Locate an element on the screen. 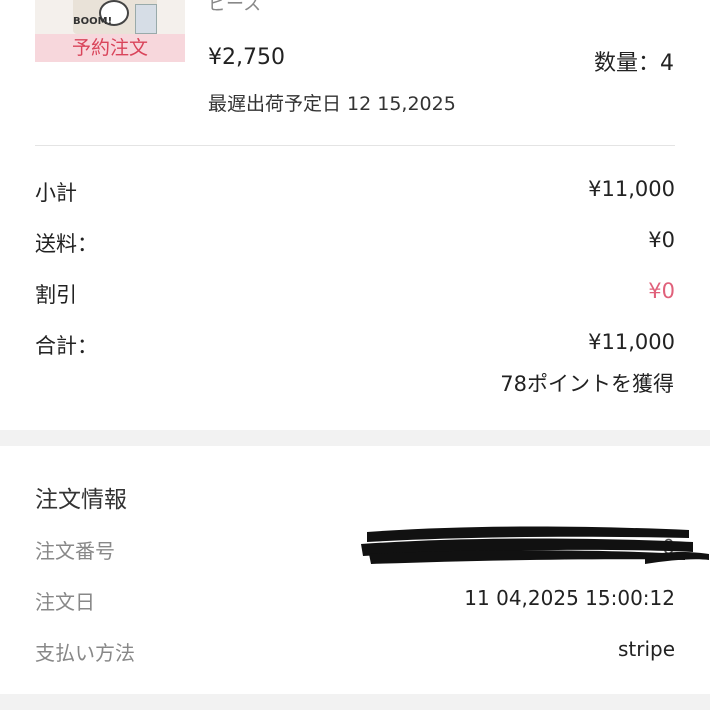 The image size is (710, 710). order-number-label: 注文番号 is located at coordinates (75, 551).